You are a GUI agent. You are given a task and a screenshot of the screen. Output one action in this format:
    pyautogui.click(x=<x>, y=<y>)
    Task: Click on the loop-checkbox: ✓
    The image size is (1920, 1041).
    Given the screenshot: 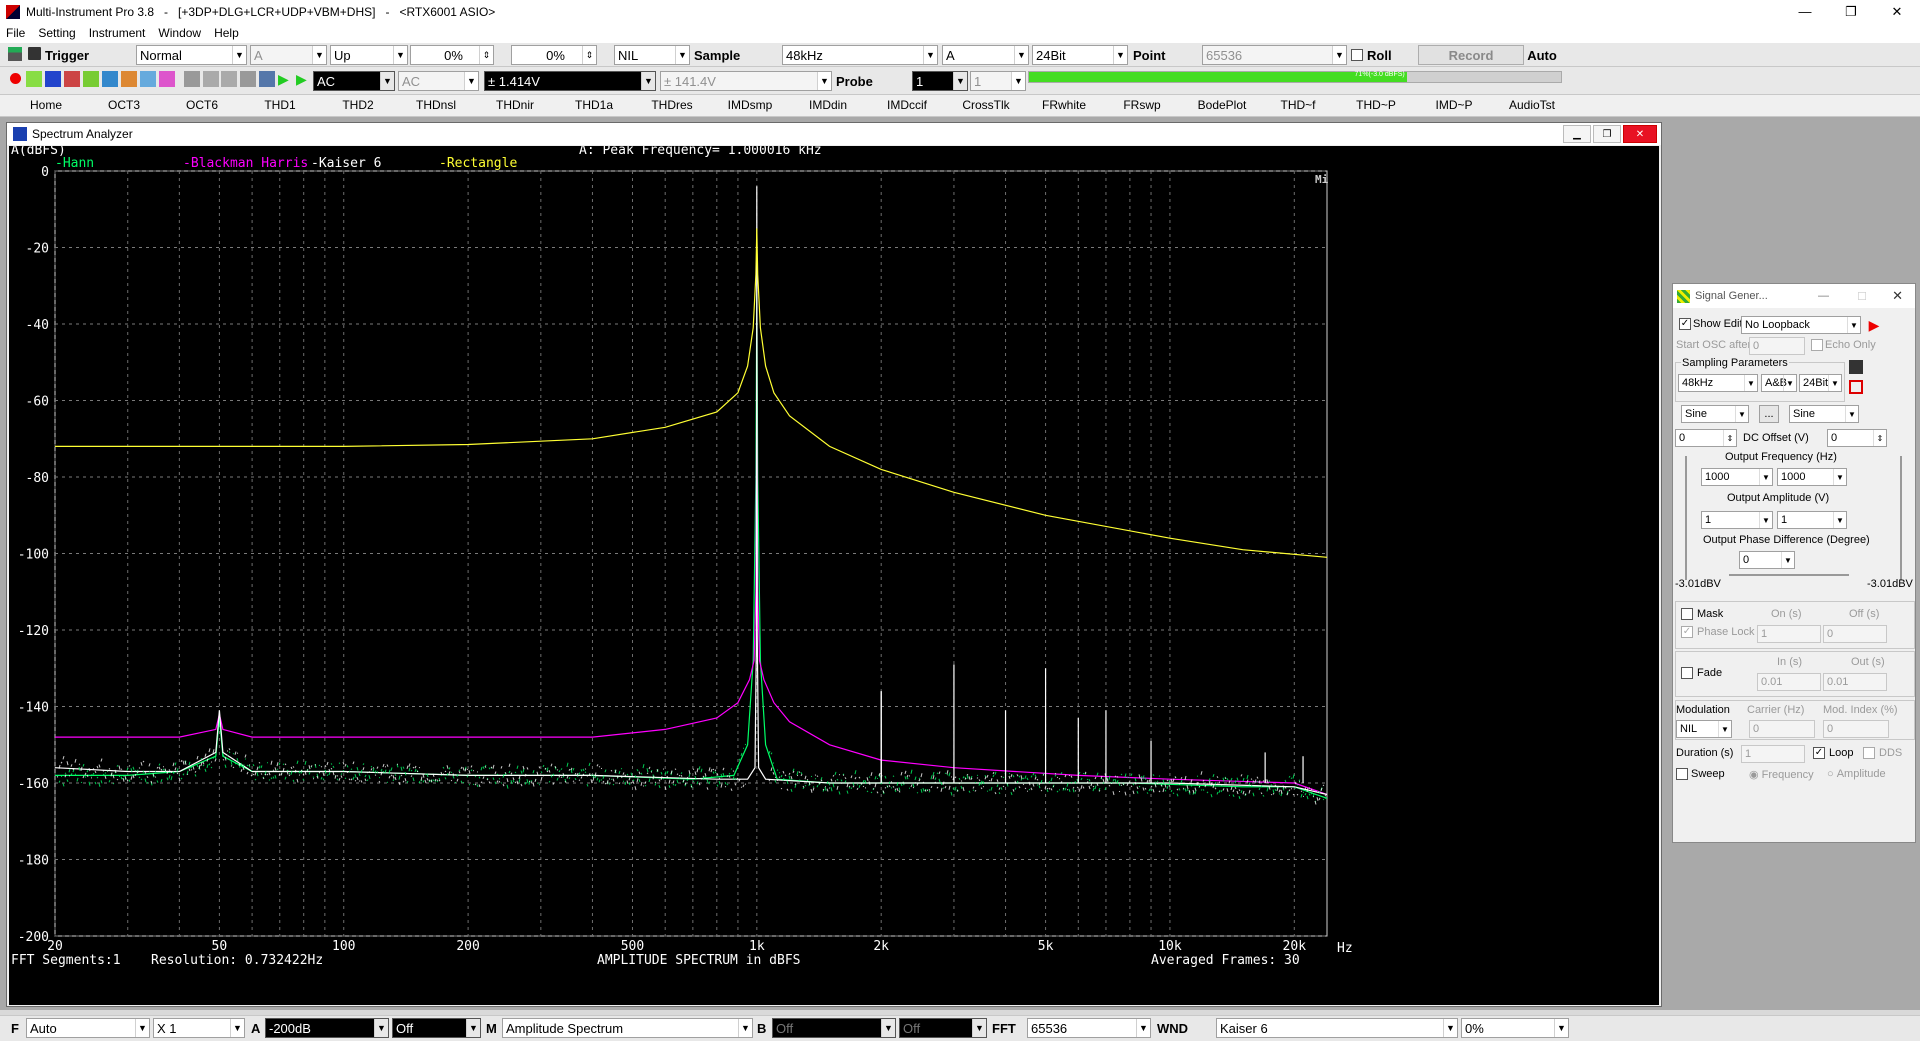 What is the action you would take?
    pyautogui.click(x=1819, y=753)
    